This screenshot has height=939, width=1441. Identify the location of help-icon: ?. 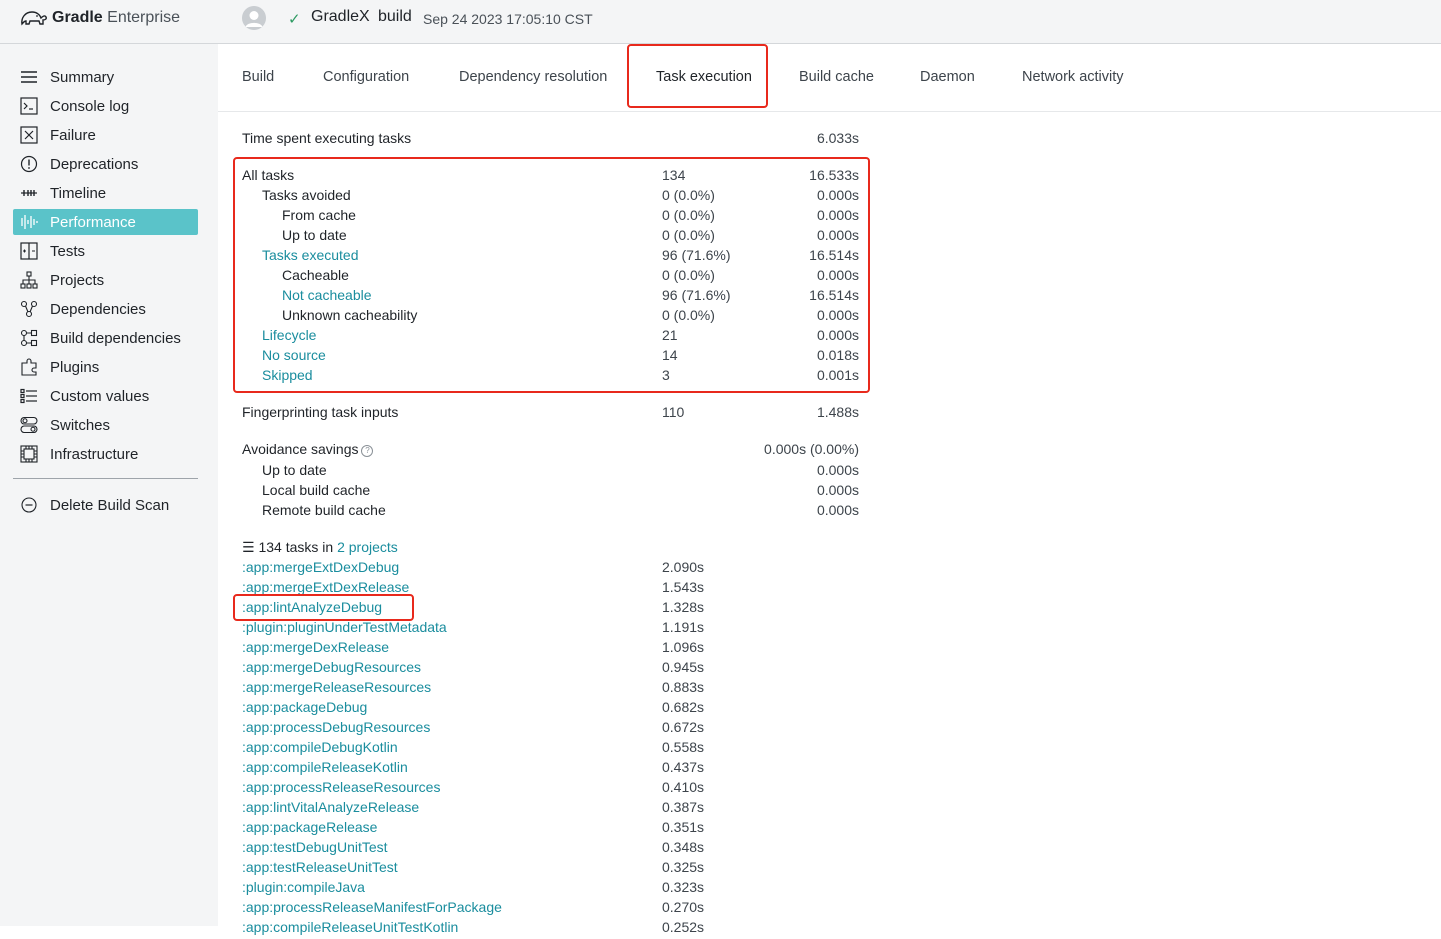
(367, 451).